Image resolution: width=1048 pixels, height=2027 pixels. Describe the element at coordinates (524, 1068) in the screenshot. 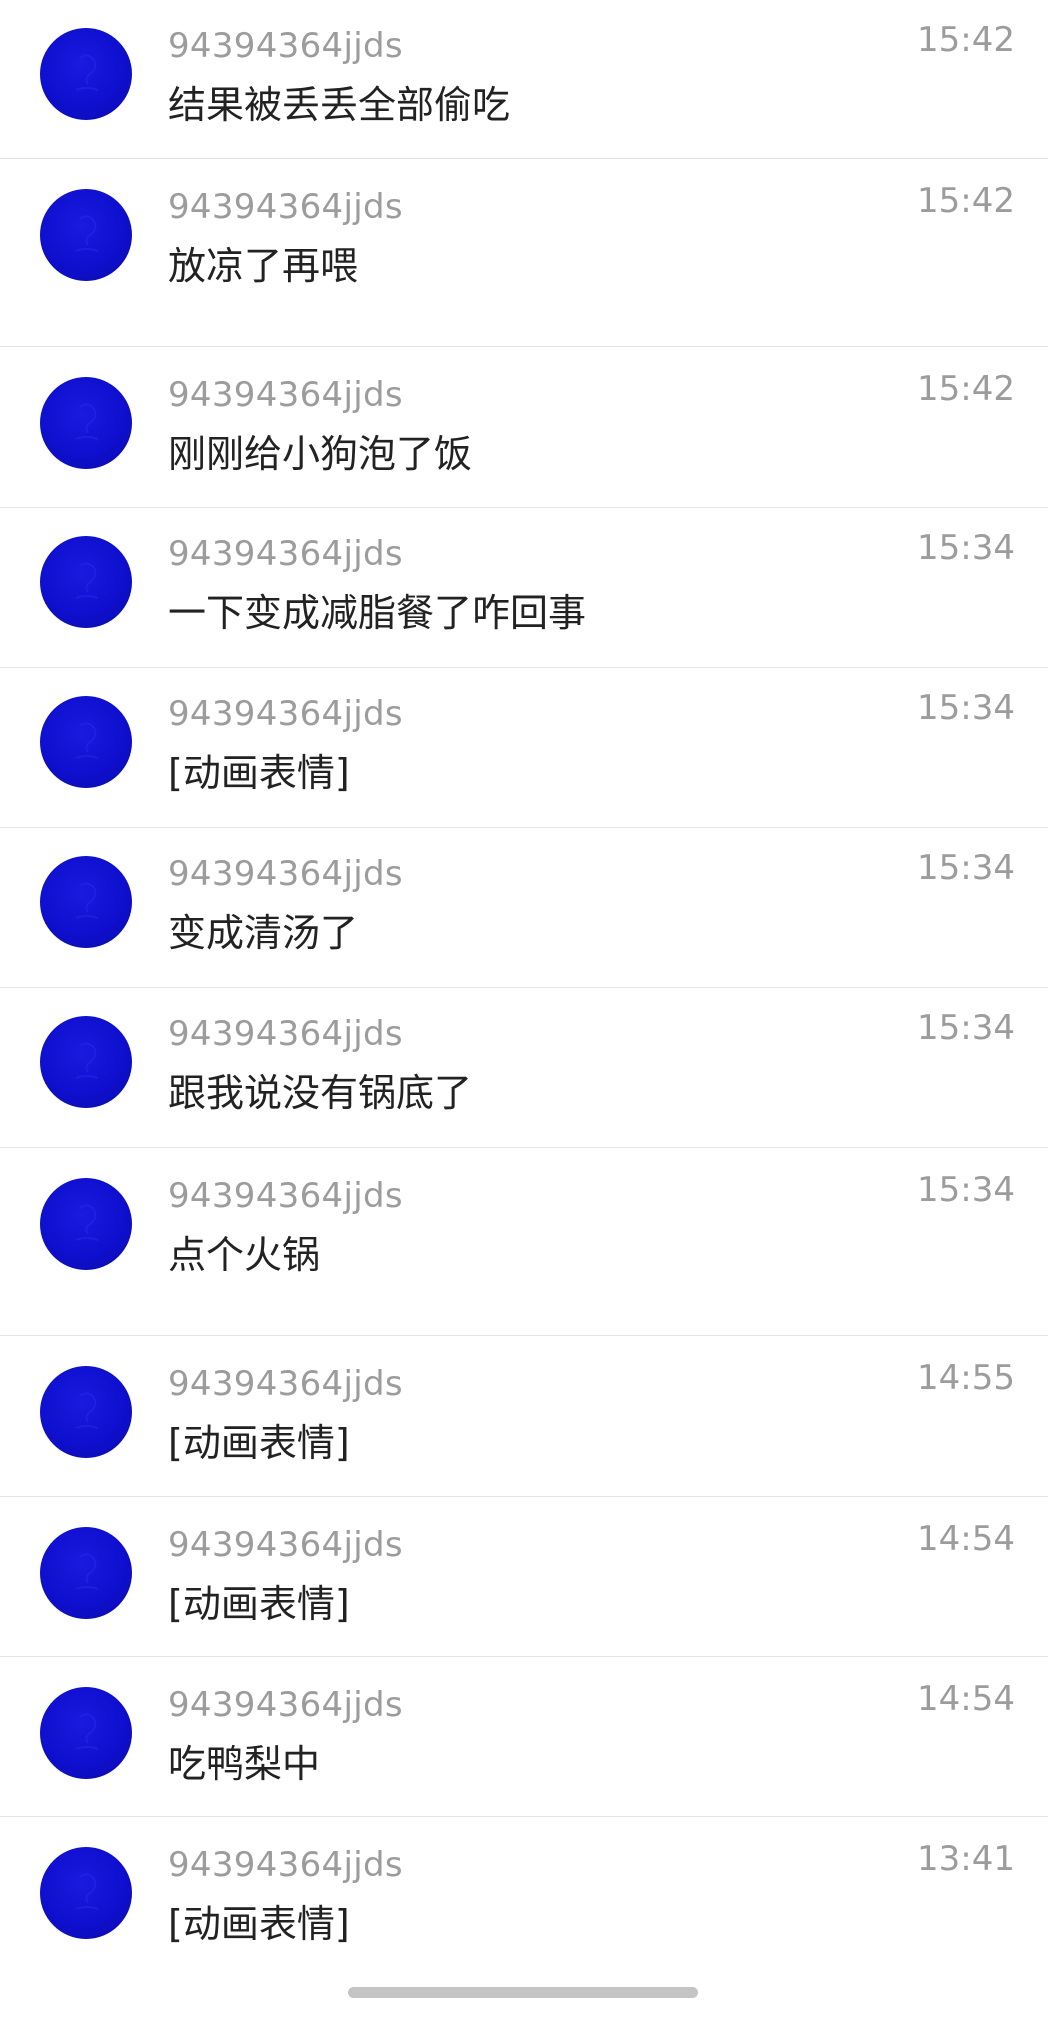

I see `message-row: 94394364jjds 跟我说没有锅底了 15:34` at that location.